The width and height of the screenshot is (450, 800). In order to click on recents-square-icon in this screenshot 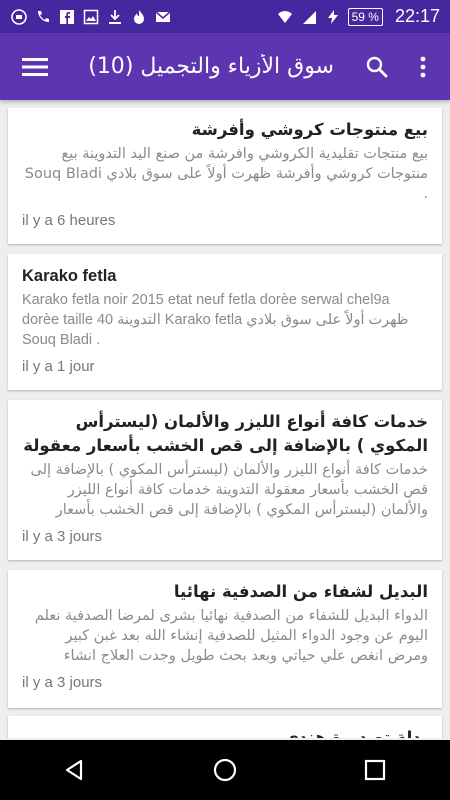, I will do `click(375, 770)`.